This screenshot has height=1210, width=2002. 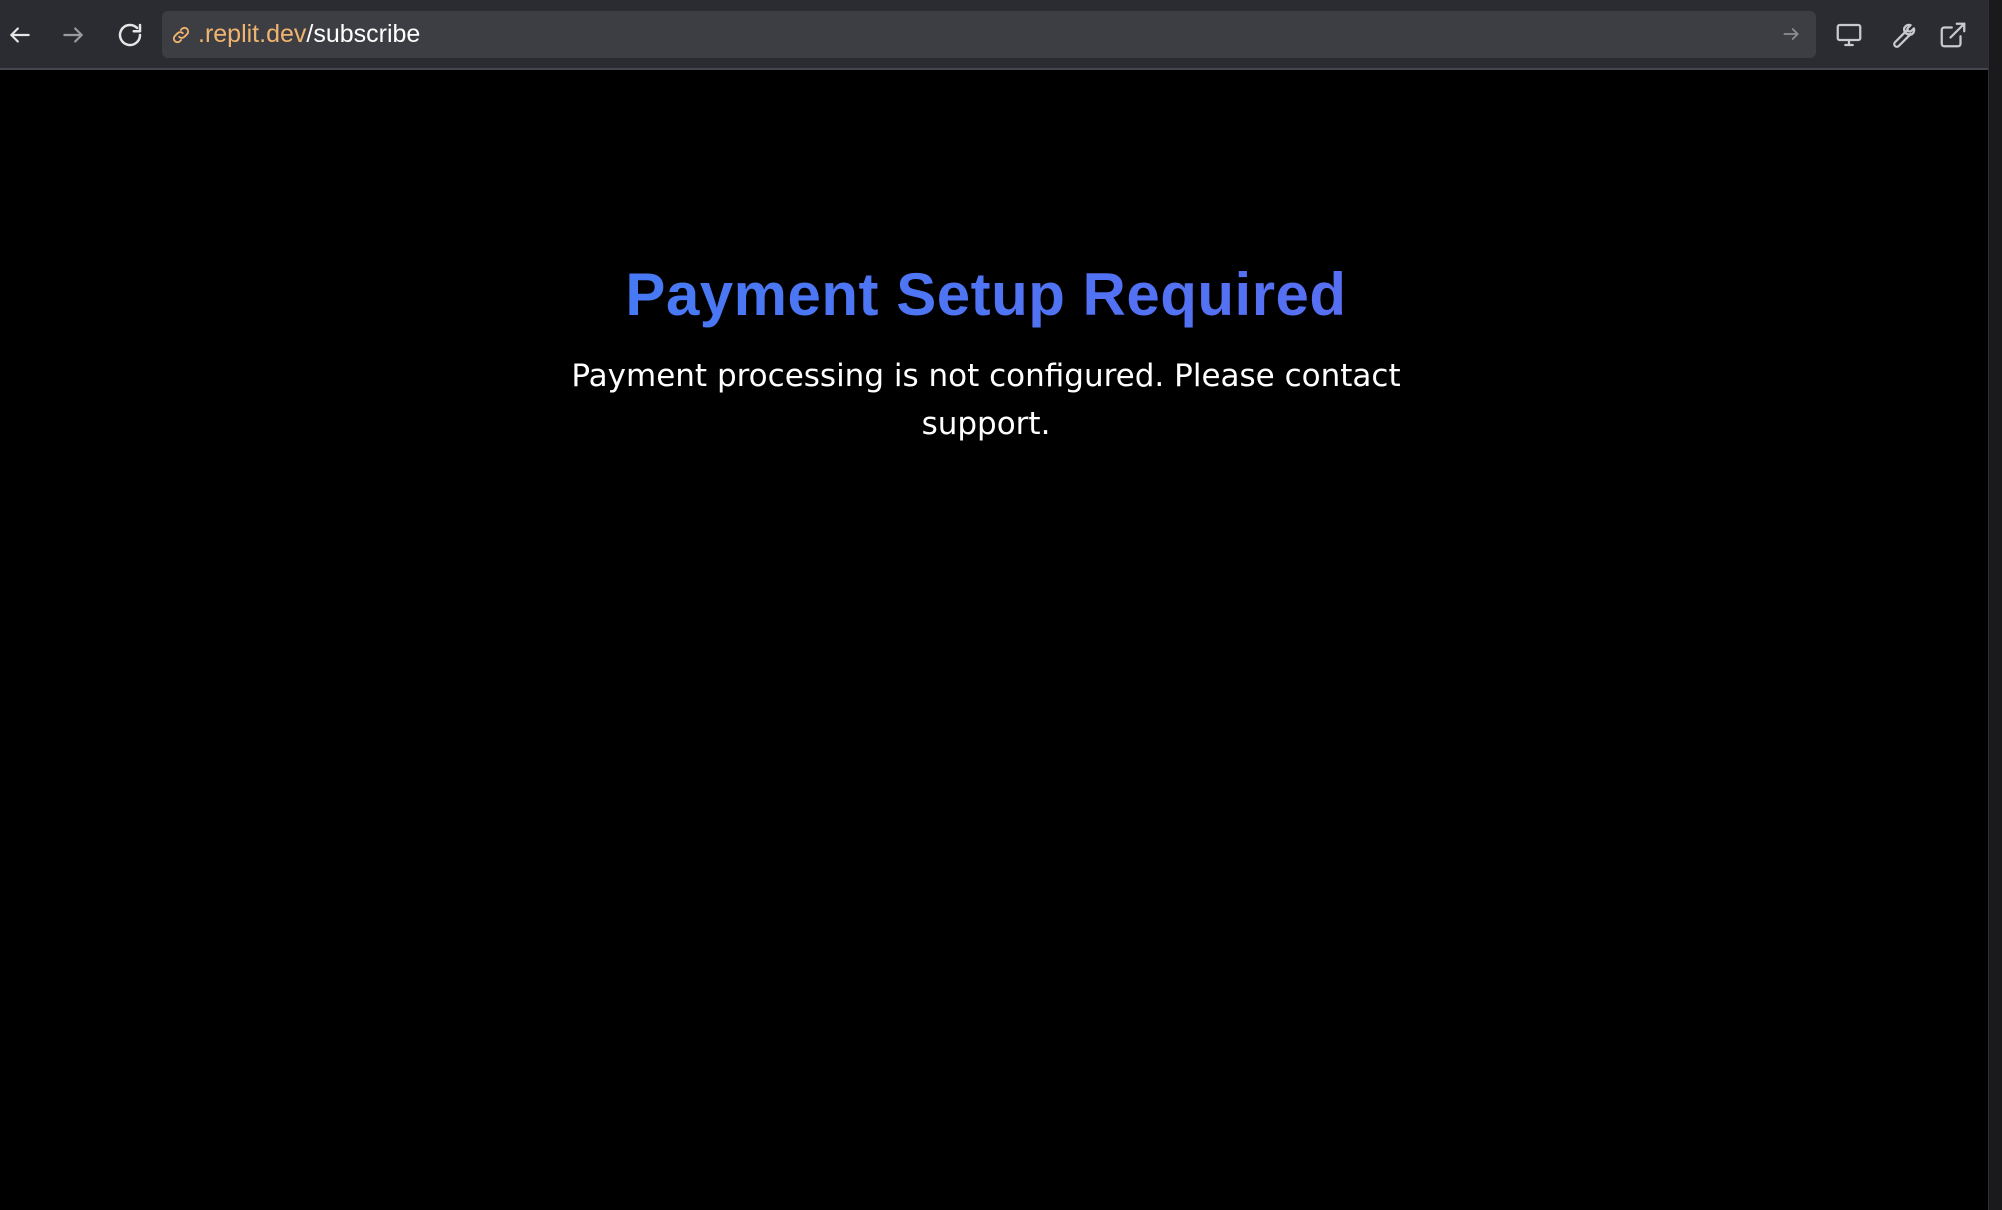 I want to click on reload-icon, so click(x=130, y=35).